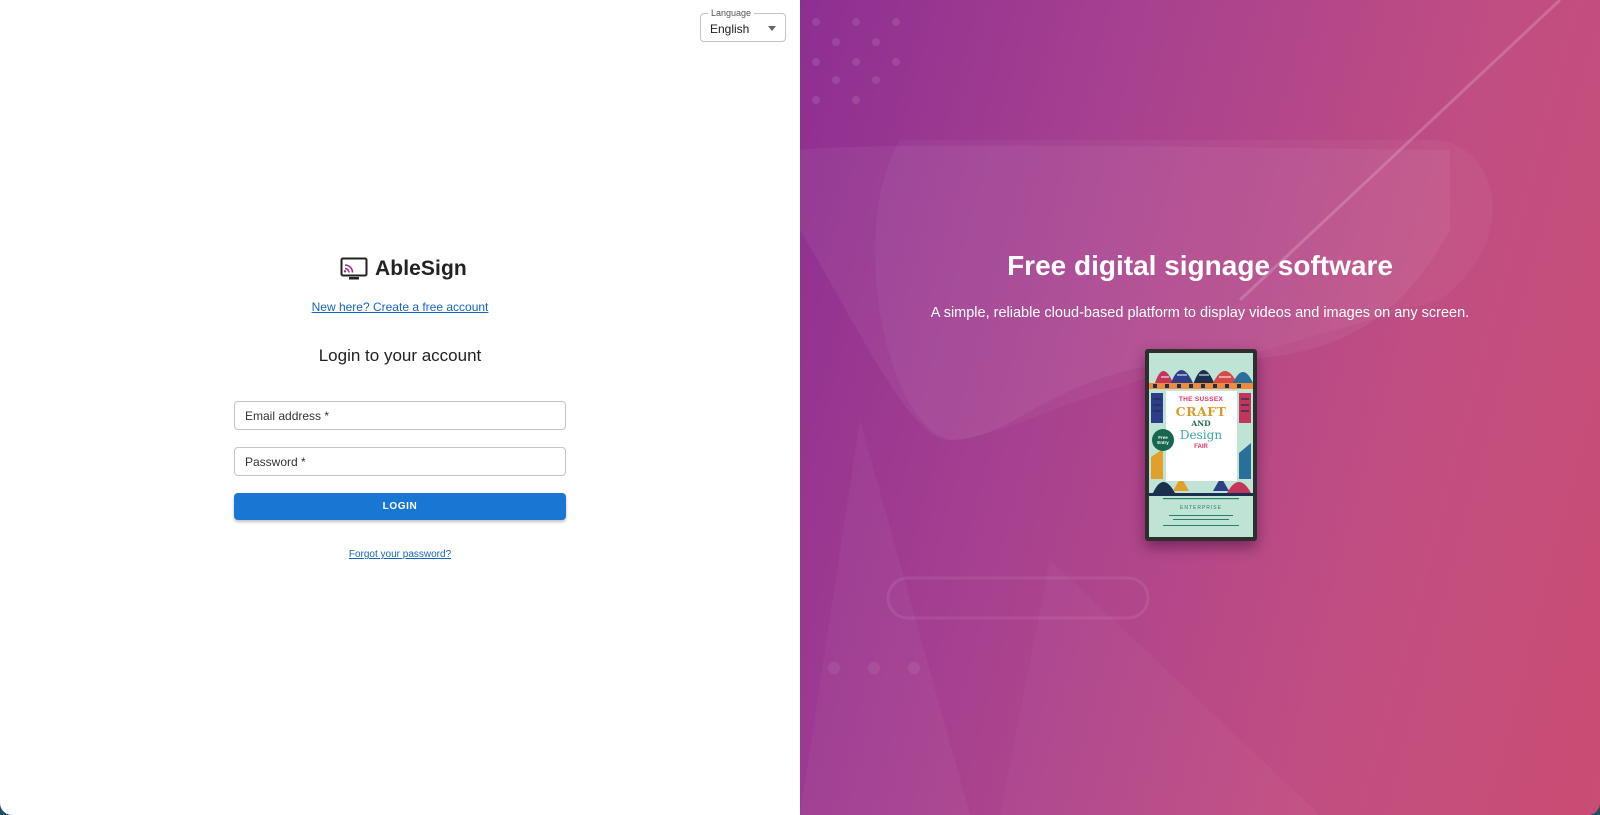 The height and width of the screenshot is (815, 1600). I want to click on cast-screen-icon, so click(354, 268).